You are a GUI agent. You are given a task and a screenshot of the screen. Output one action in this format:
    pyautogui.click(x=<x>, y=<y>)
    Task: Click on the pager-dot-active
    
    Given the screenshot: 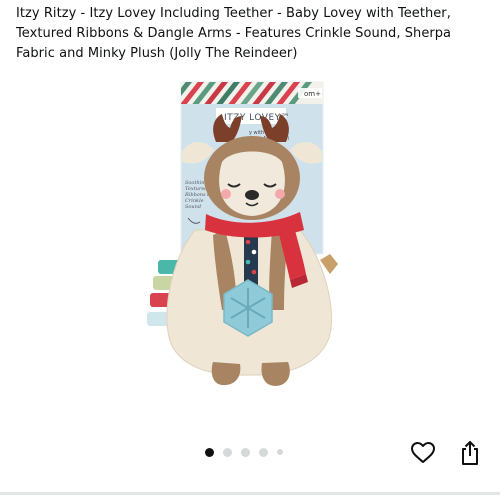 What is the action you would take?
    pyautogui.click(x=209, y=452)
    